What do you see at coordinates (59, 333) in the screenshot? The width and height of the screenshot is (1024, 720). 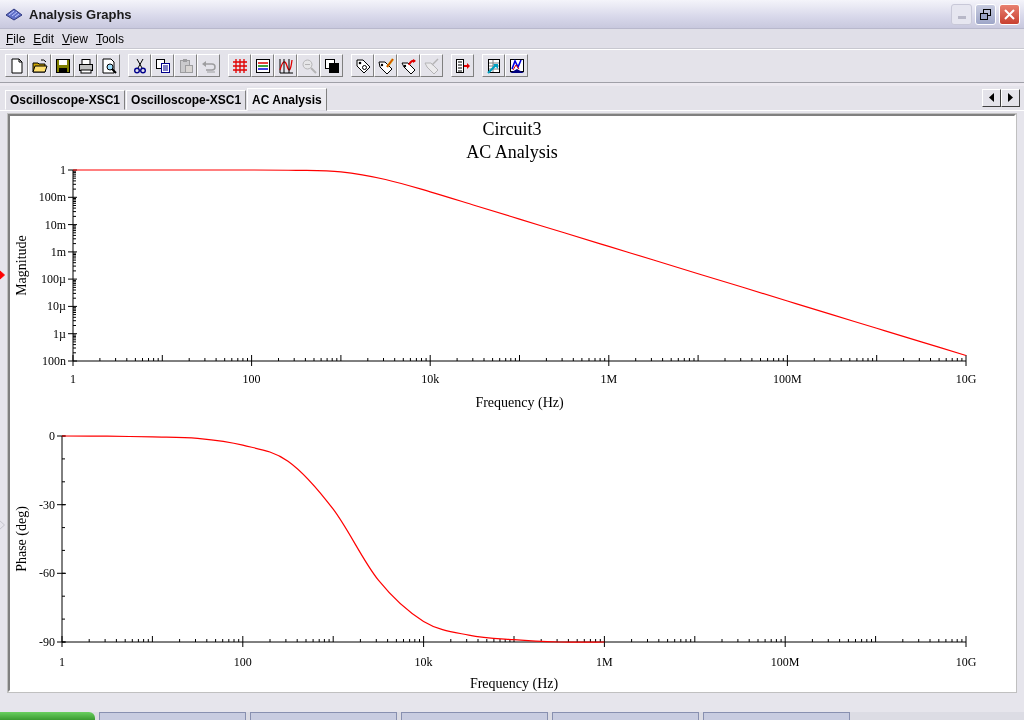 I see `axis-tick-label: 1µ` at bounding box center [59, 333].